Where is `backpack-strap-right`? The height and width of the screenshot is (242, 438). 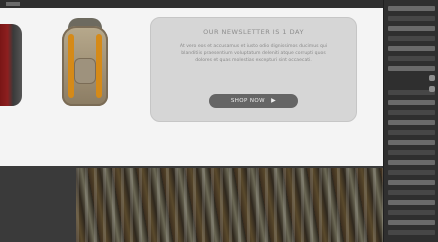 backpack-strap-right is located at coordinates (99, 66).